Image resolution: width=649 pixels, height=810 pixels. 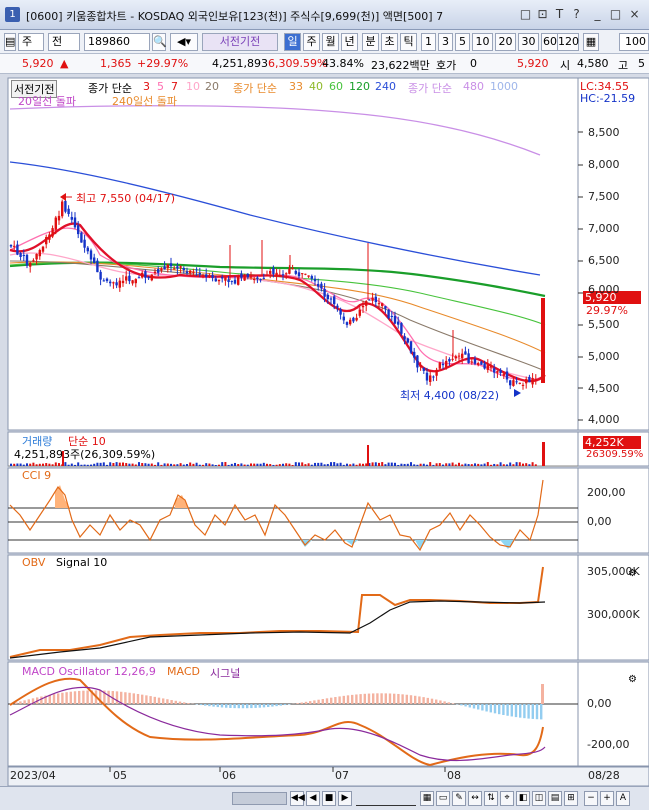 I want to click on tool-icon-9: ▤, so click(x=555, y=798).